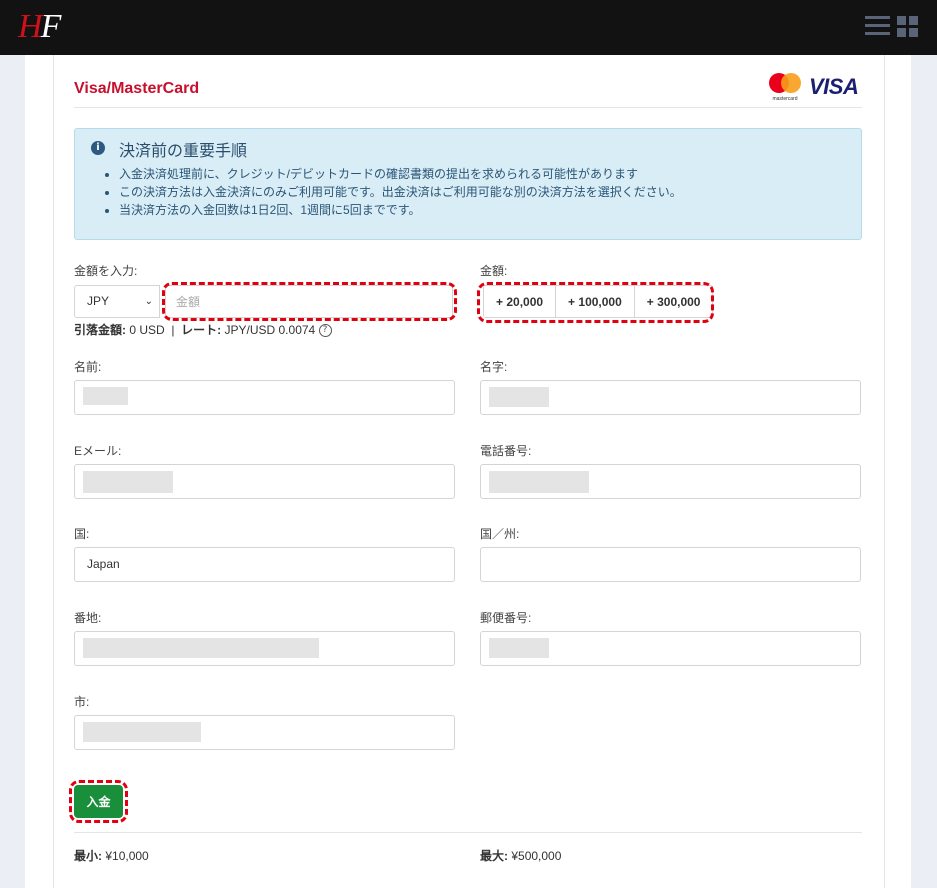  What do you see at coordinates (183, 151) in the screenshot?
I see `notice-title: 決済前の重要手順` at bounding box center [183, 151].